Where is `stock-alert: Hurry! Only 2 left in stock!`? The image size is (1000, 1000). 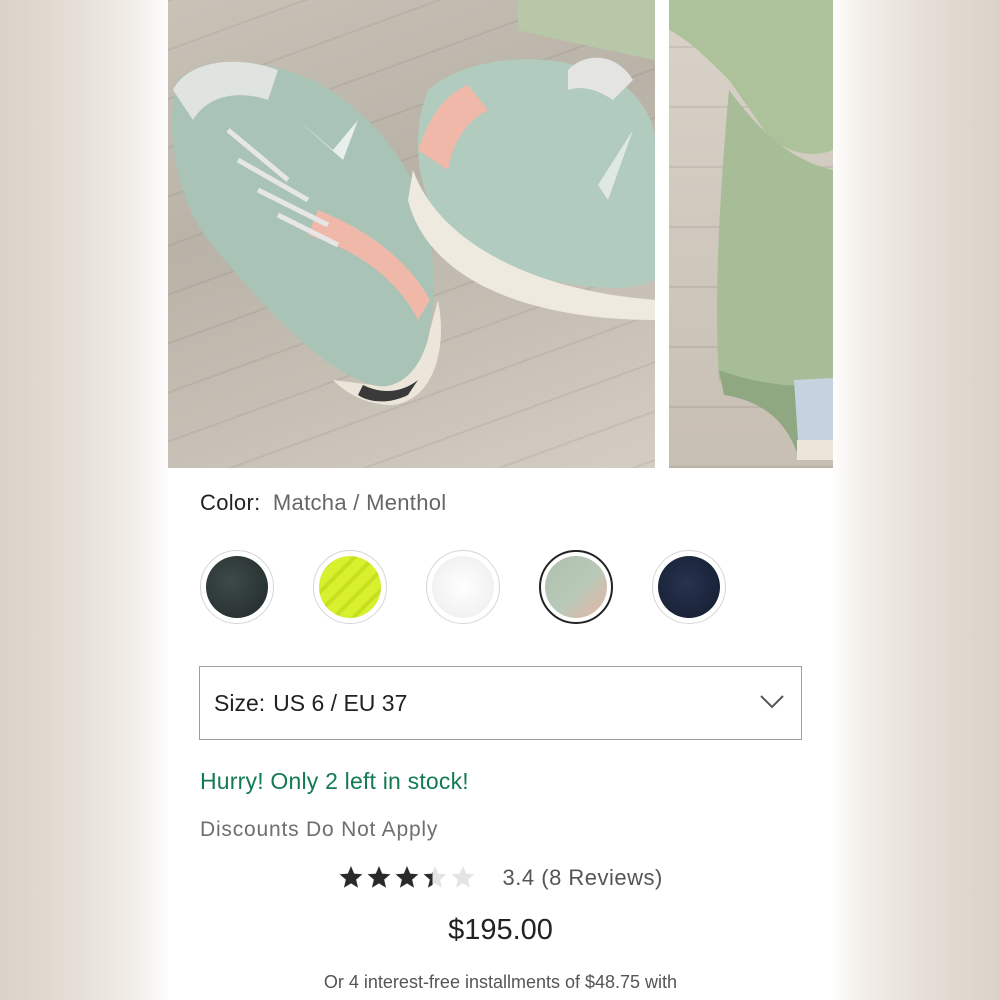 stock-alert: Hurry! Only 2 left in stock! is located at coordinates (334, 781).